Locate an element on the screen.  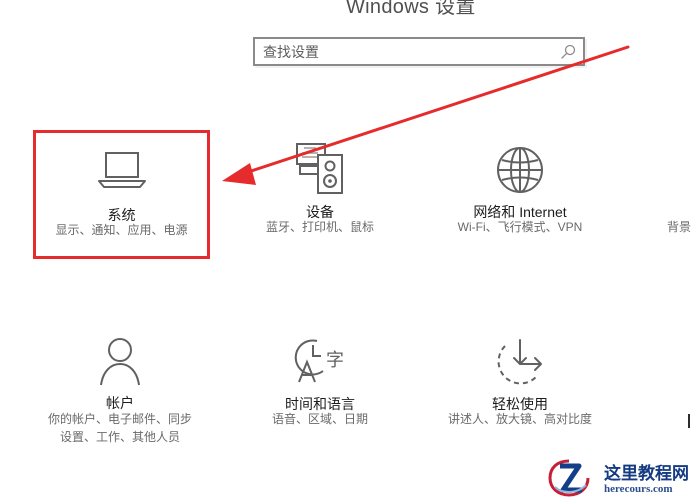
search-input is located at coordinates (405, 52).